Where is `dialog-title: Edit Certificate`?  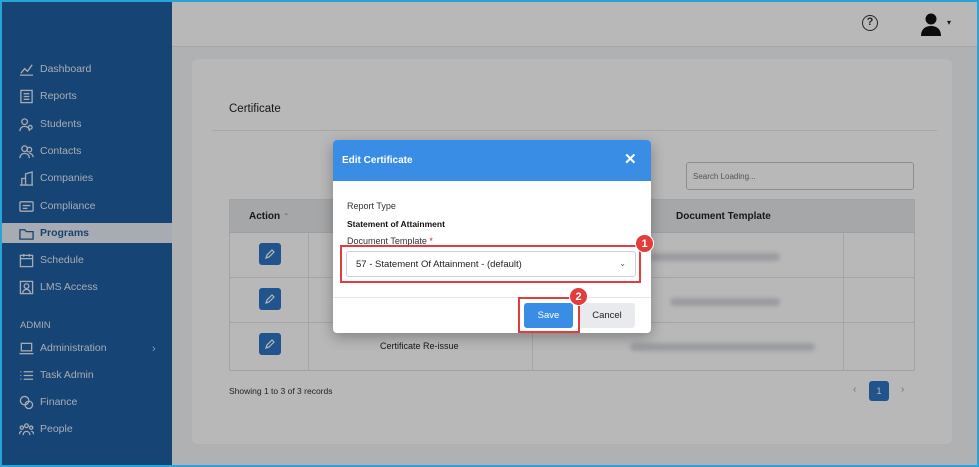
dialog-title: Edit Certificate is located at coordinates (377, 160).